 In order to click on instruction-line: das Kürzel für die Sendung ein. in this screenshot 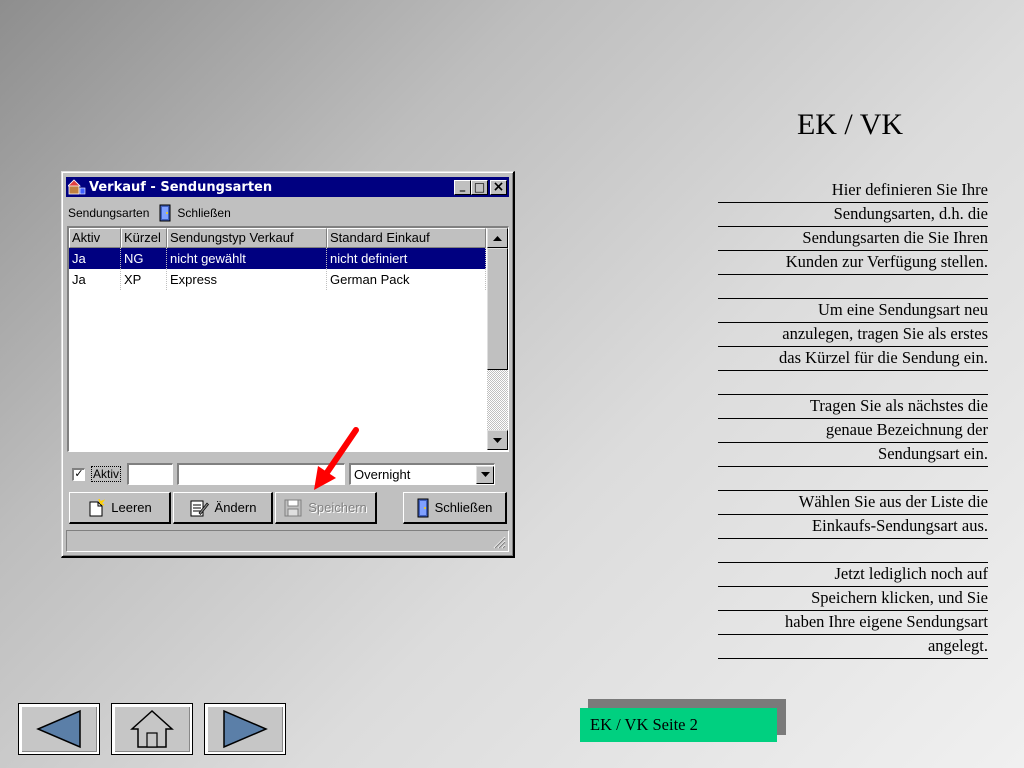, I will do `click(853, 359)`.